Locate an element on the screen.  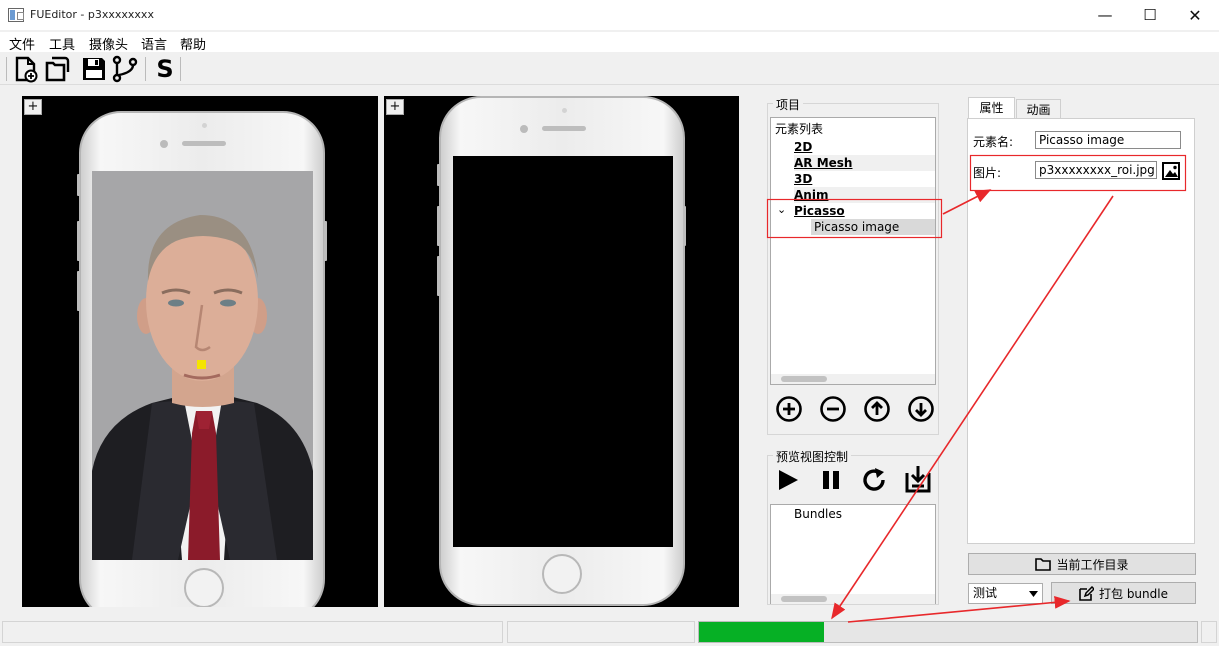
close-button: ✕ is located at coordinates (1195, 15).